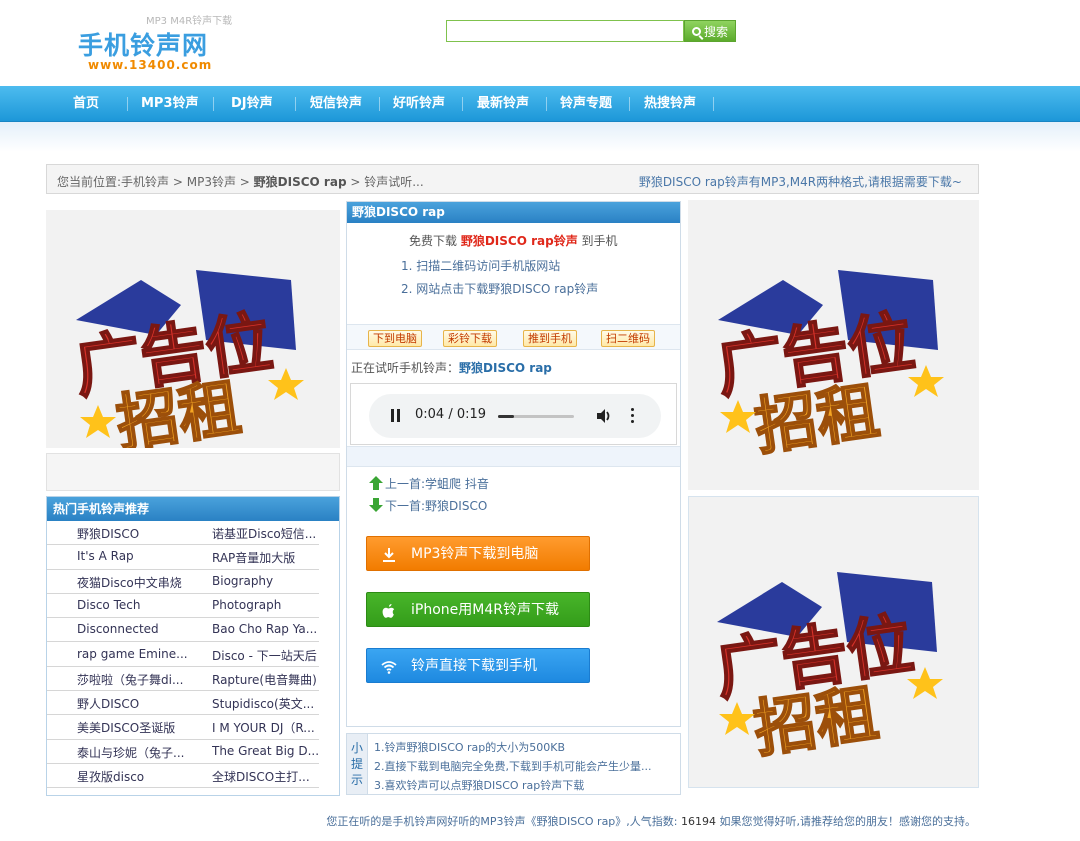 The height and width of the screenshot is (841, 1080). Describe the element at coordinates (429, 483) in the screenshot. I see `prev-song-link: 上一首:学蛆爬 抖音` at that location.